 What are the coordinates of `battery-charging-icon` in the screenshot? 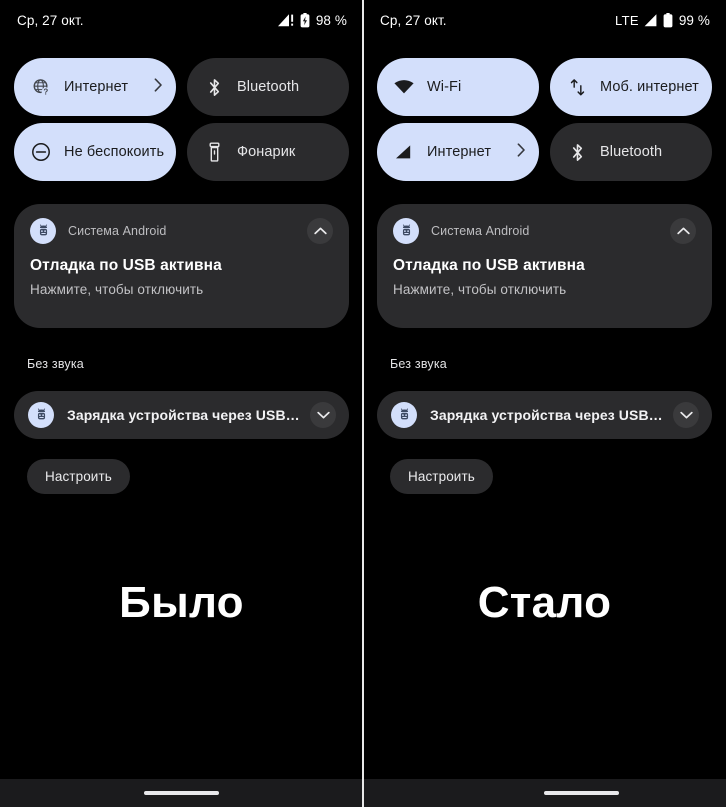 It's located at (305, 20).